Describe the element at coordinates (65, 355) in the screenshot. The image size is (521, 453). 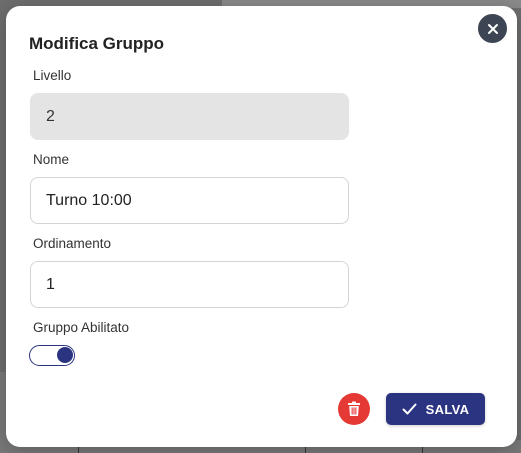
I see `toggle-knob` at that location.